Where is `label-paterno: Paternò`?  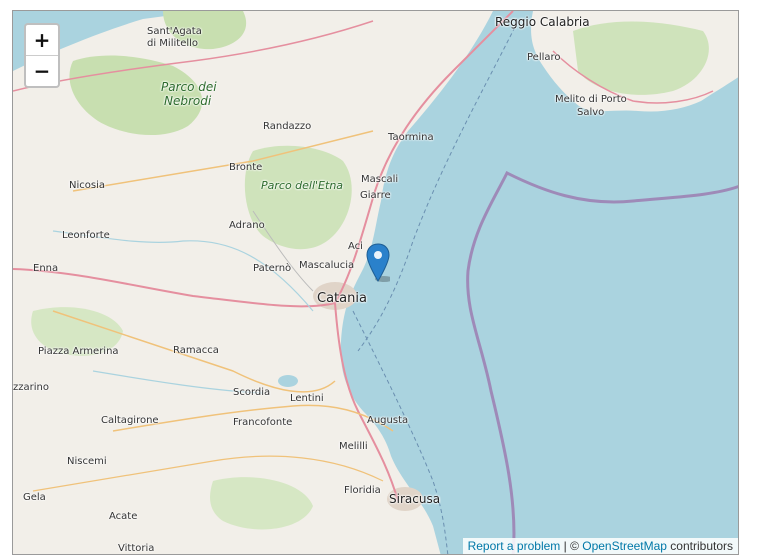 label-paterno: Paternò is located at coordinates (272, 268).